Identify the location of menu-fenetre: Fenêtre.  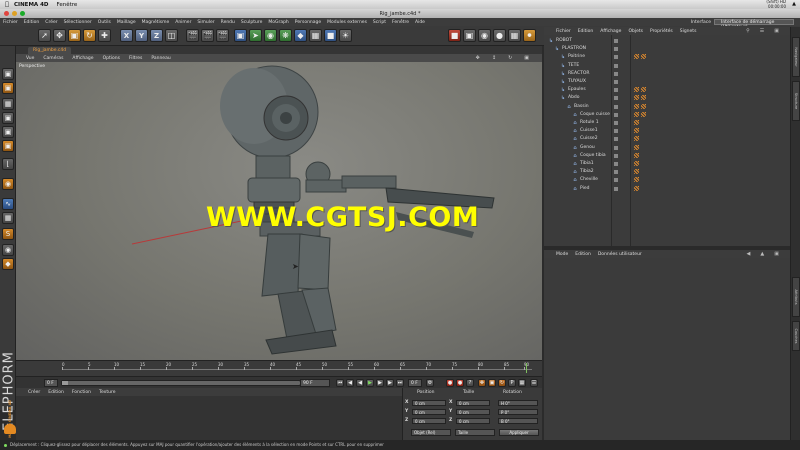
(400, 22).